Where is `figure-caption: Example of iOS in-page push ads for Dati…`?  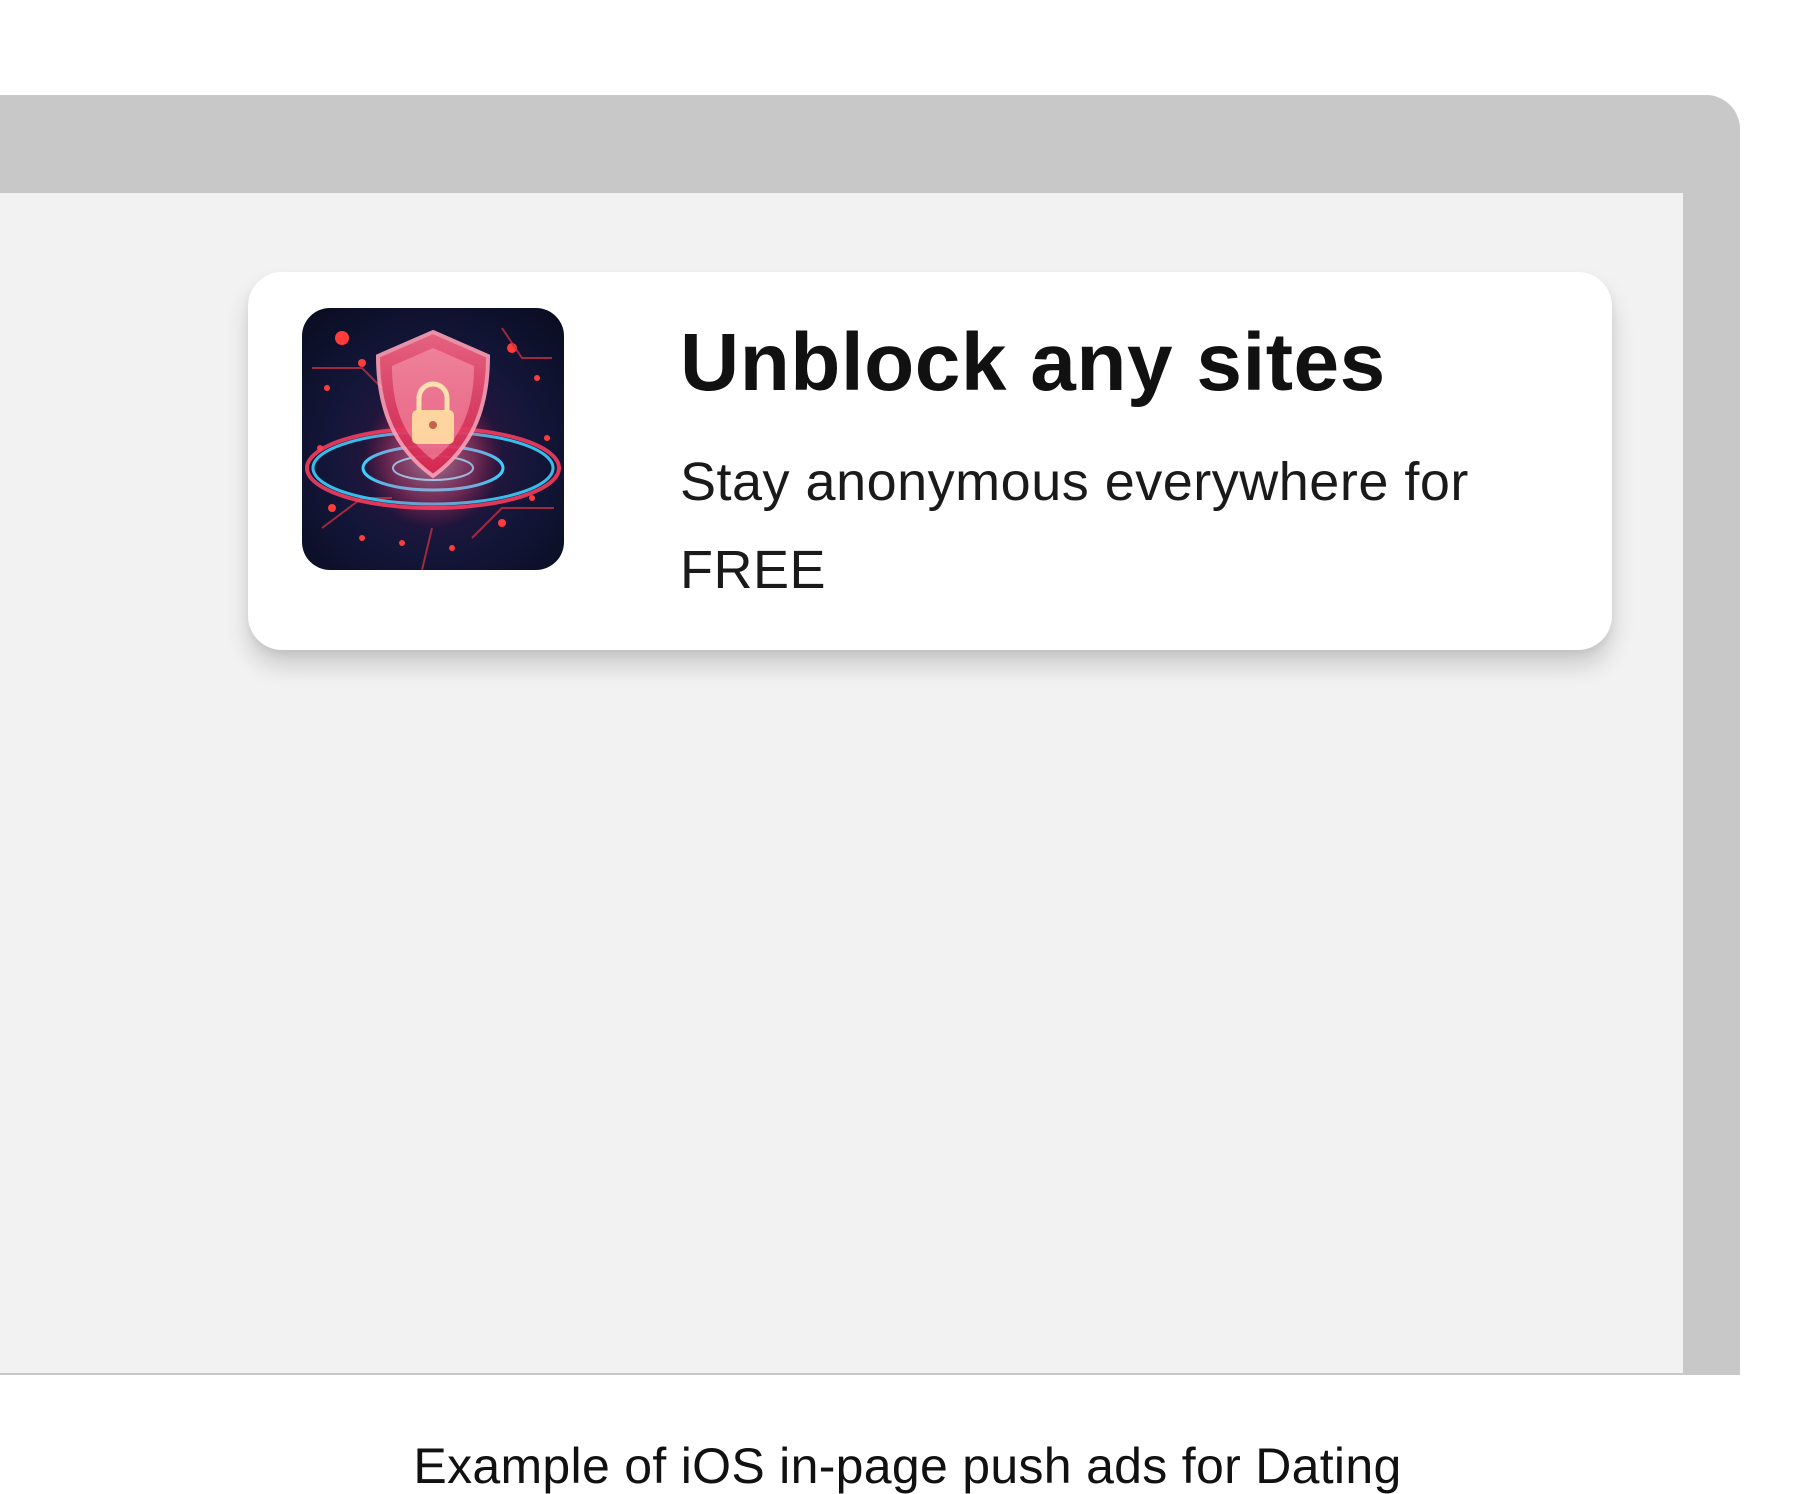
figure-caption: Example of iOS in-page push ads for Dati… is located at coordinates (907, 1466).